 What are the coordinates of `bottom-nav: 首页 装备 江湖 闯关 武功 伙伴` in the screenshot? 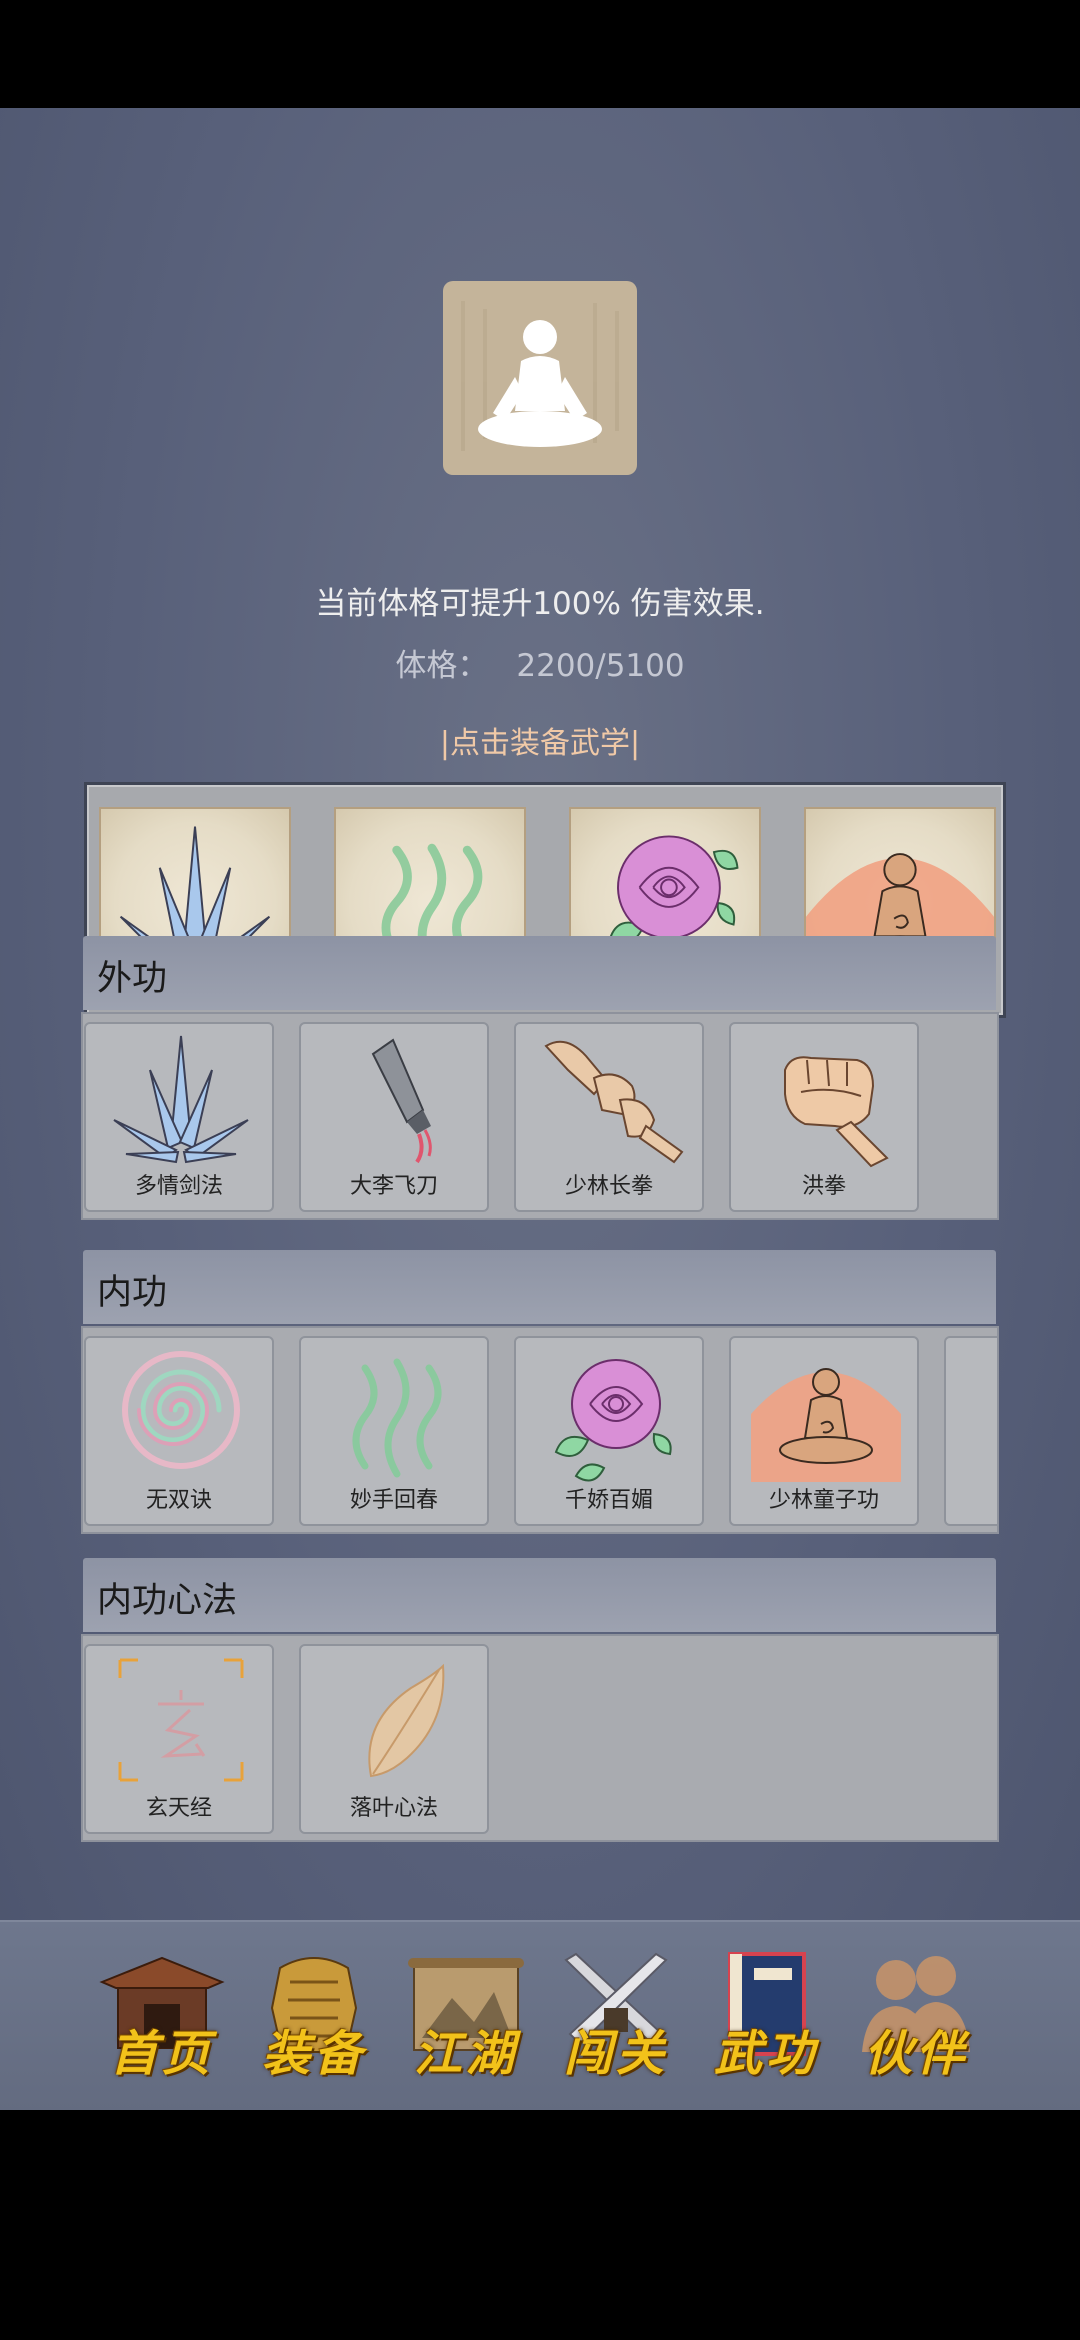 It's located at (540, 2015).